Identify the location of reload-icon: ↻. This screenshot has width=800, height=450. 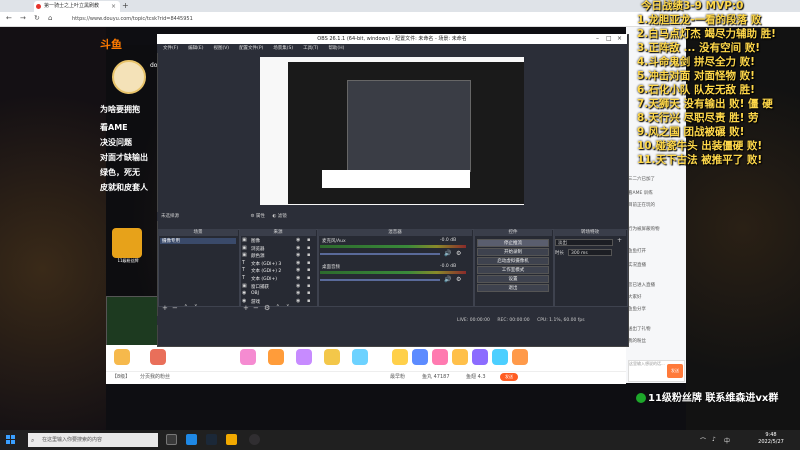
(37, 18).